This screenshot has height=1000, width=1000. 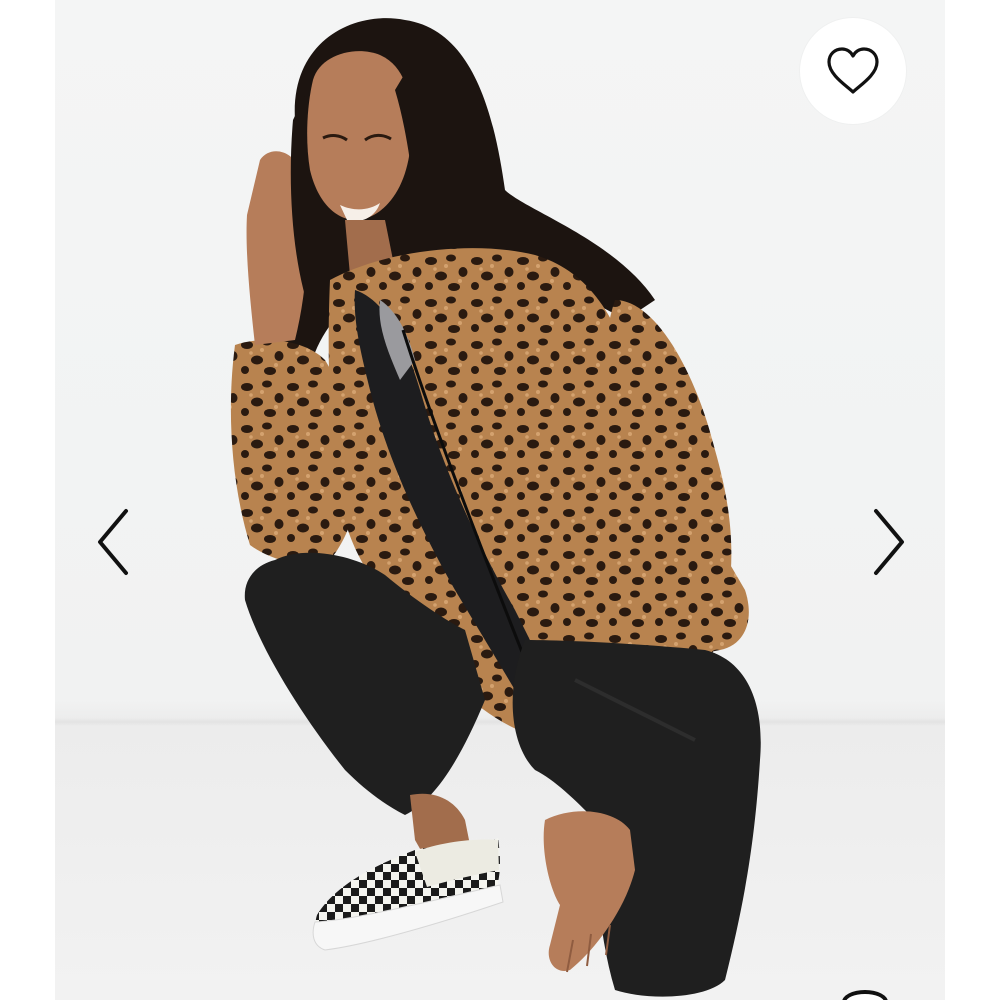 I want to click on chevron-left-icon, so click(x=113, y=542).